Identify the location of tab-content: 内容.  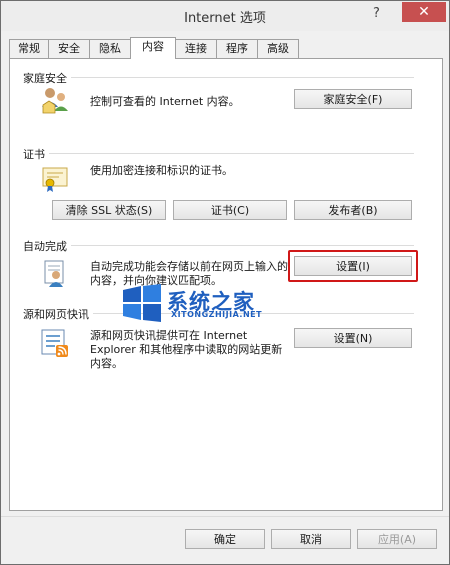
(153, 48).